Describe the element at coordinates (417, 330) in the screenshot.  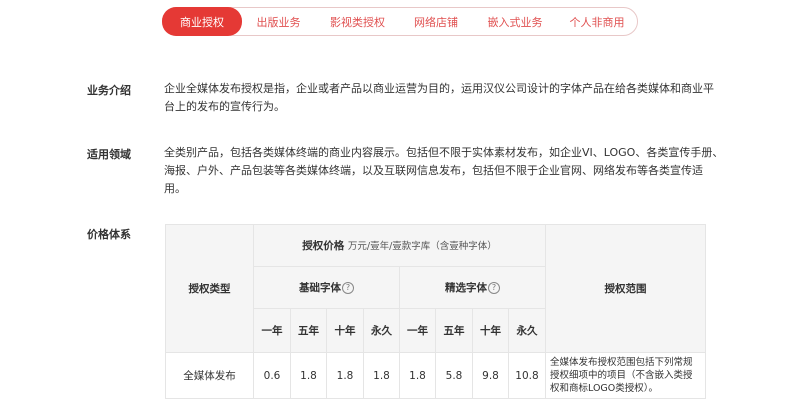
I see `period-premium-1: 一年` at that location.